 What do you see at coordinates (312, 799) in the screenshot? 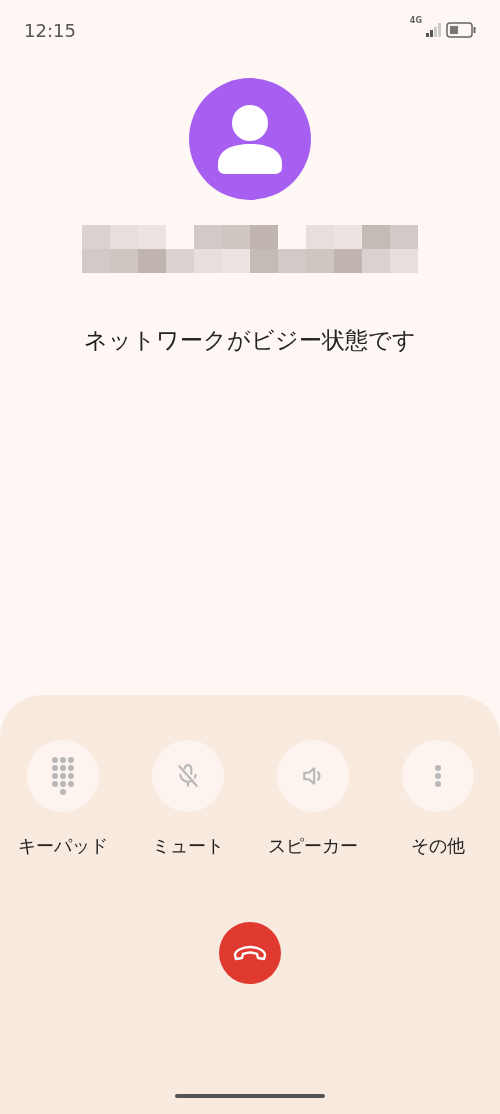
I see `speaker-button: スピーカー` at bounding box center [312, 799].